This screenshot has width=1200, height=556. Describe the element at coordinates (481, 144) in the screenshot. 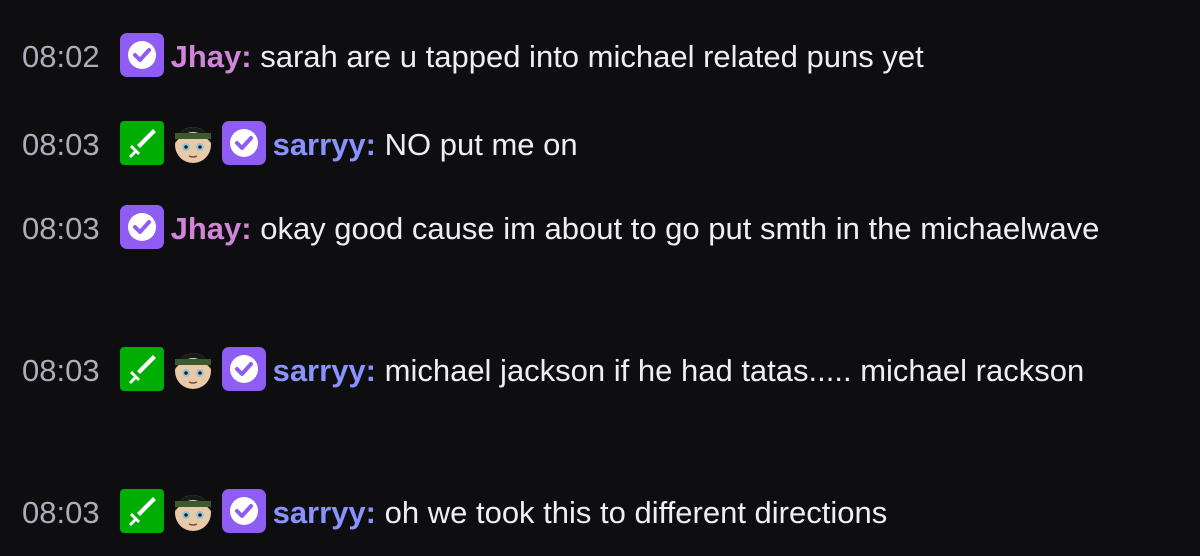

I see `message-text: NO put me on` at that location.